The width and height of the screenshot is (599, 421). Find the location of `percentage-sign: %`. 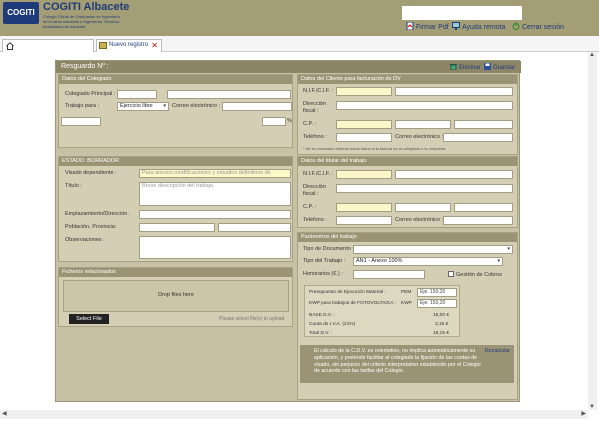

percentage-sign: % is located at coordinates (289, 121).